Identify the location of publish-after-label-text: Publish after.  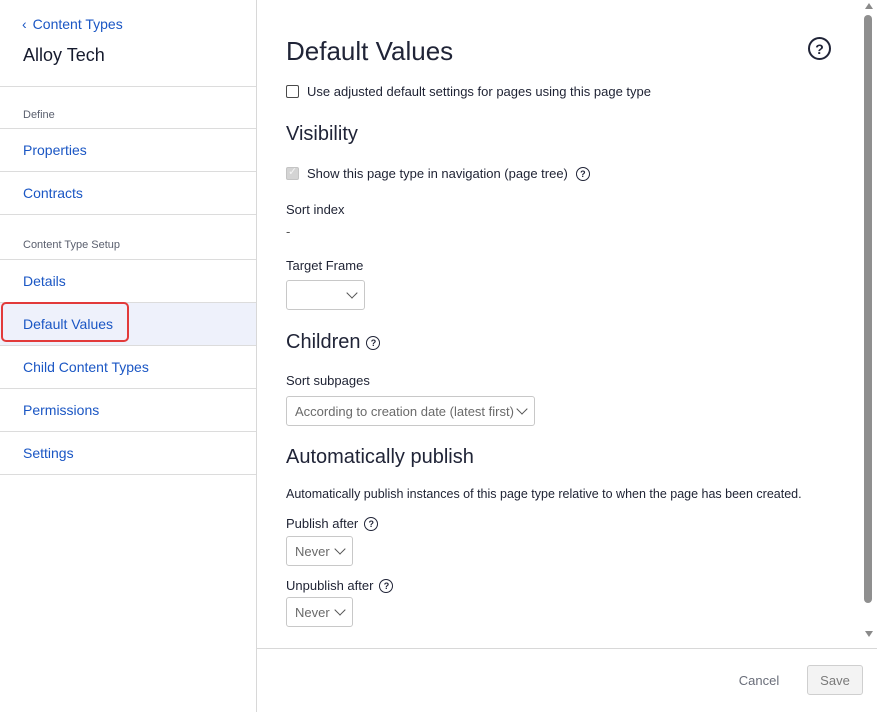
(322, 523).